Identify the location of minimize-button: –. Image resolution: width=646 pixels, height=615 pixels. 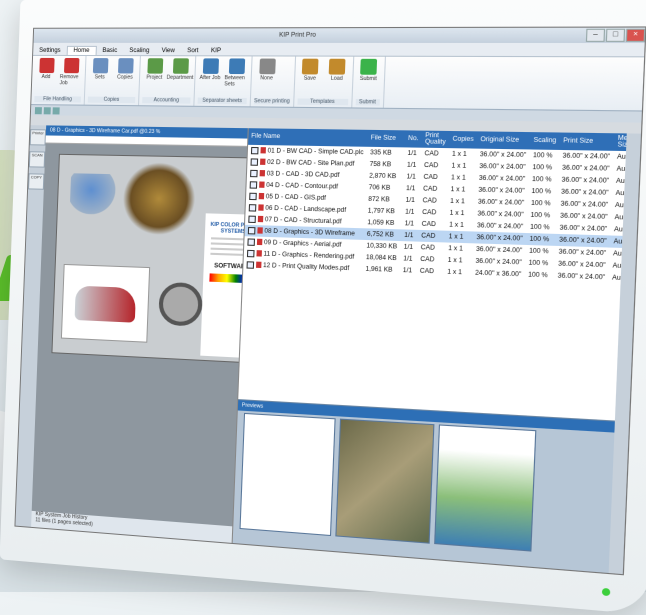
(595, 35).